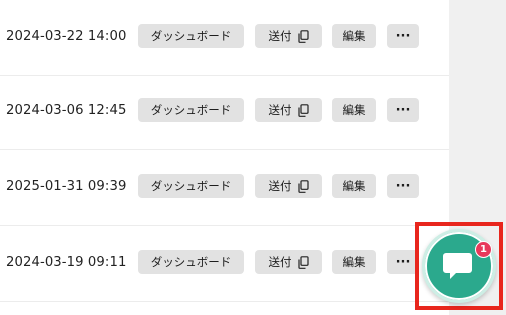  I want to click on row-timestamp: 2024-03-19 09:11, so click(66, 262).